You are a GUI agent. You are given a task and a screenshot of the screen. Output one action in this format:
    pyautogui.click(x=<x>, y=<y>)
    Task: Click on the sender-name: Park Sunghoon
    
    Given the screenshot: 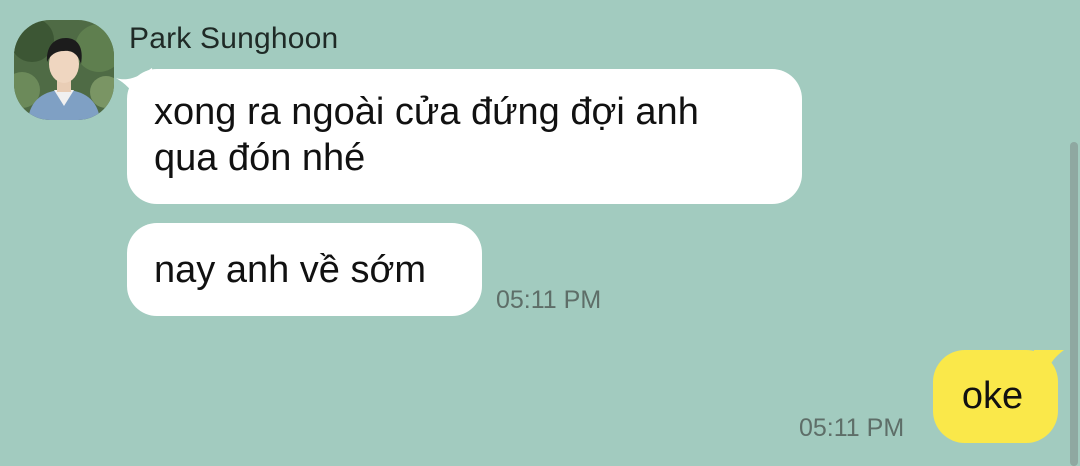 What is the action you would take?
    pyautogui.click(x=234, y=38)
    